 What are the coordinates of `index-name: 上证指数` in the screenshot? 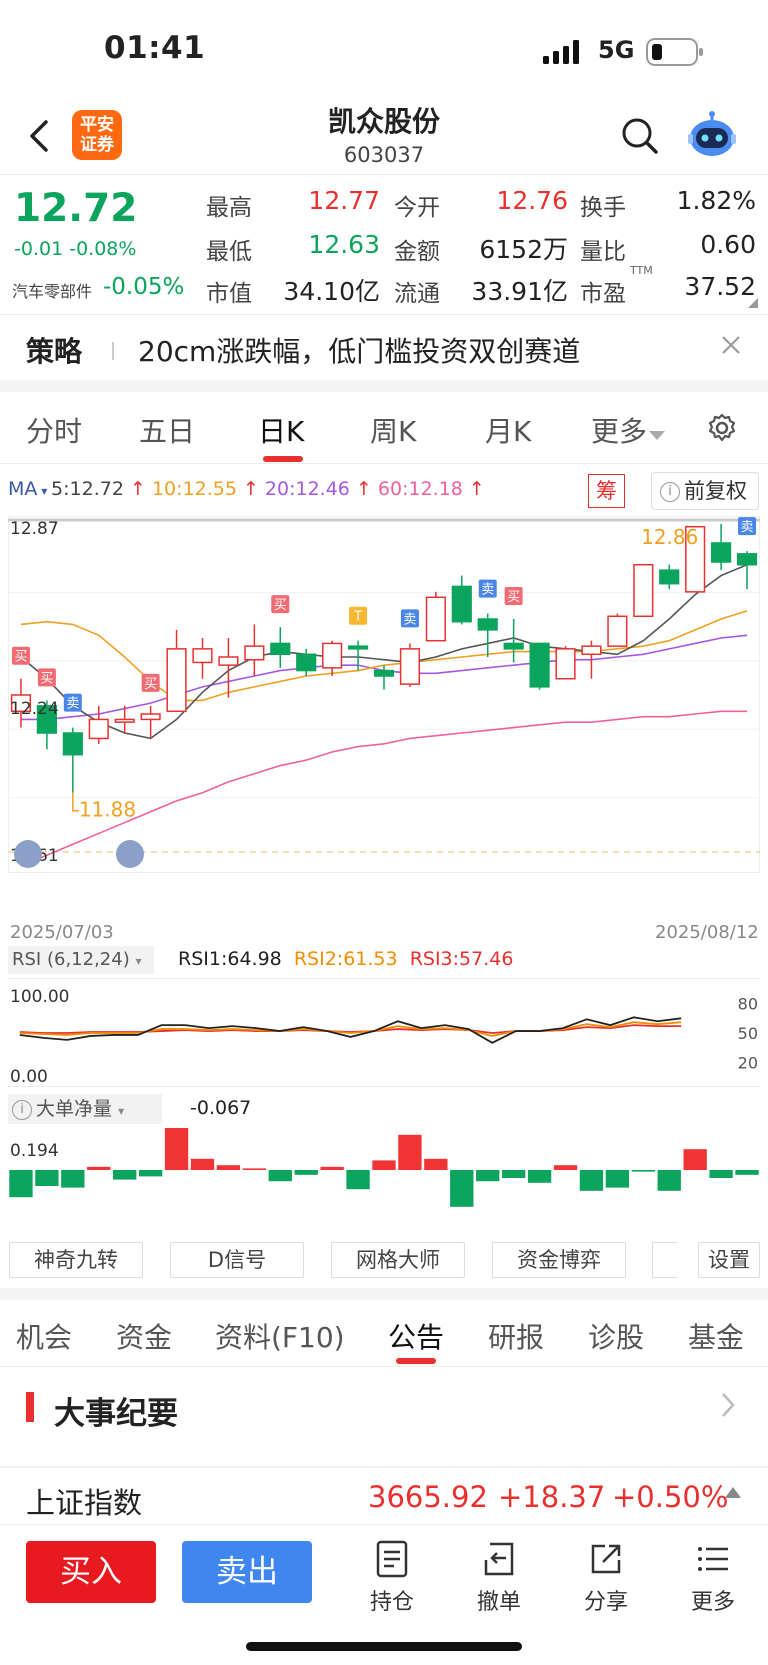 It's located at (84, 1501).